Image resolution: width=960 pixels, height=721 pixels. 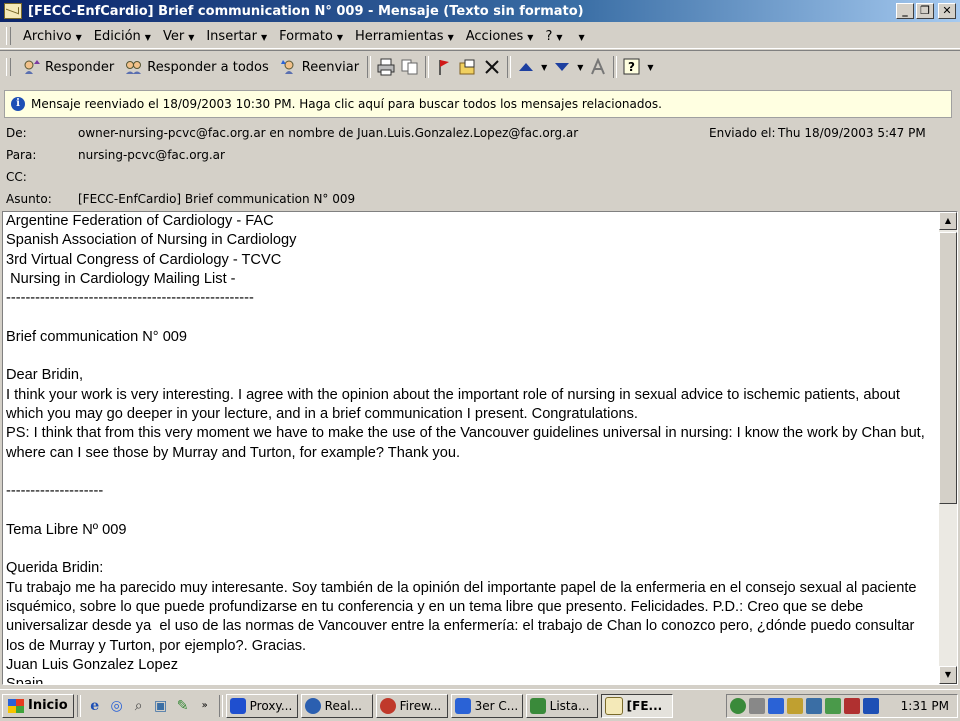 I want to click on to-value: nursing-pcvc@fac.org.ar, so click(x=151, y=155).